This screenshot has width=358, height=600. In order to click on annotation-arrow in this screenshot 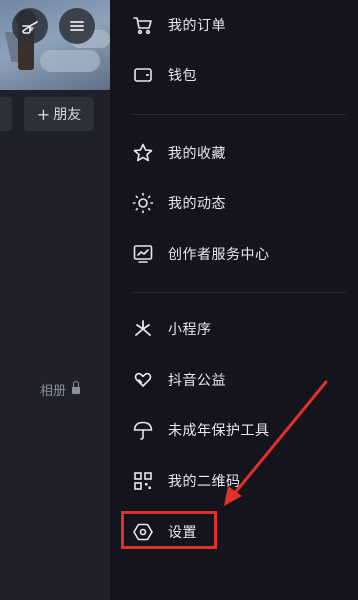, I will do `click(276, 443)`.